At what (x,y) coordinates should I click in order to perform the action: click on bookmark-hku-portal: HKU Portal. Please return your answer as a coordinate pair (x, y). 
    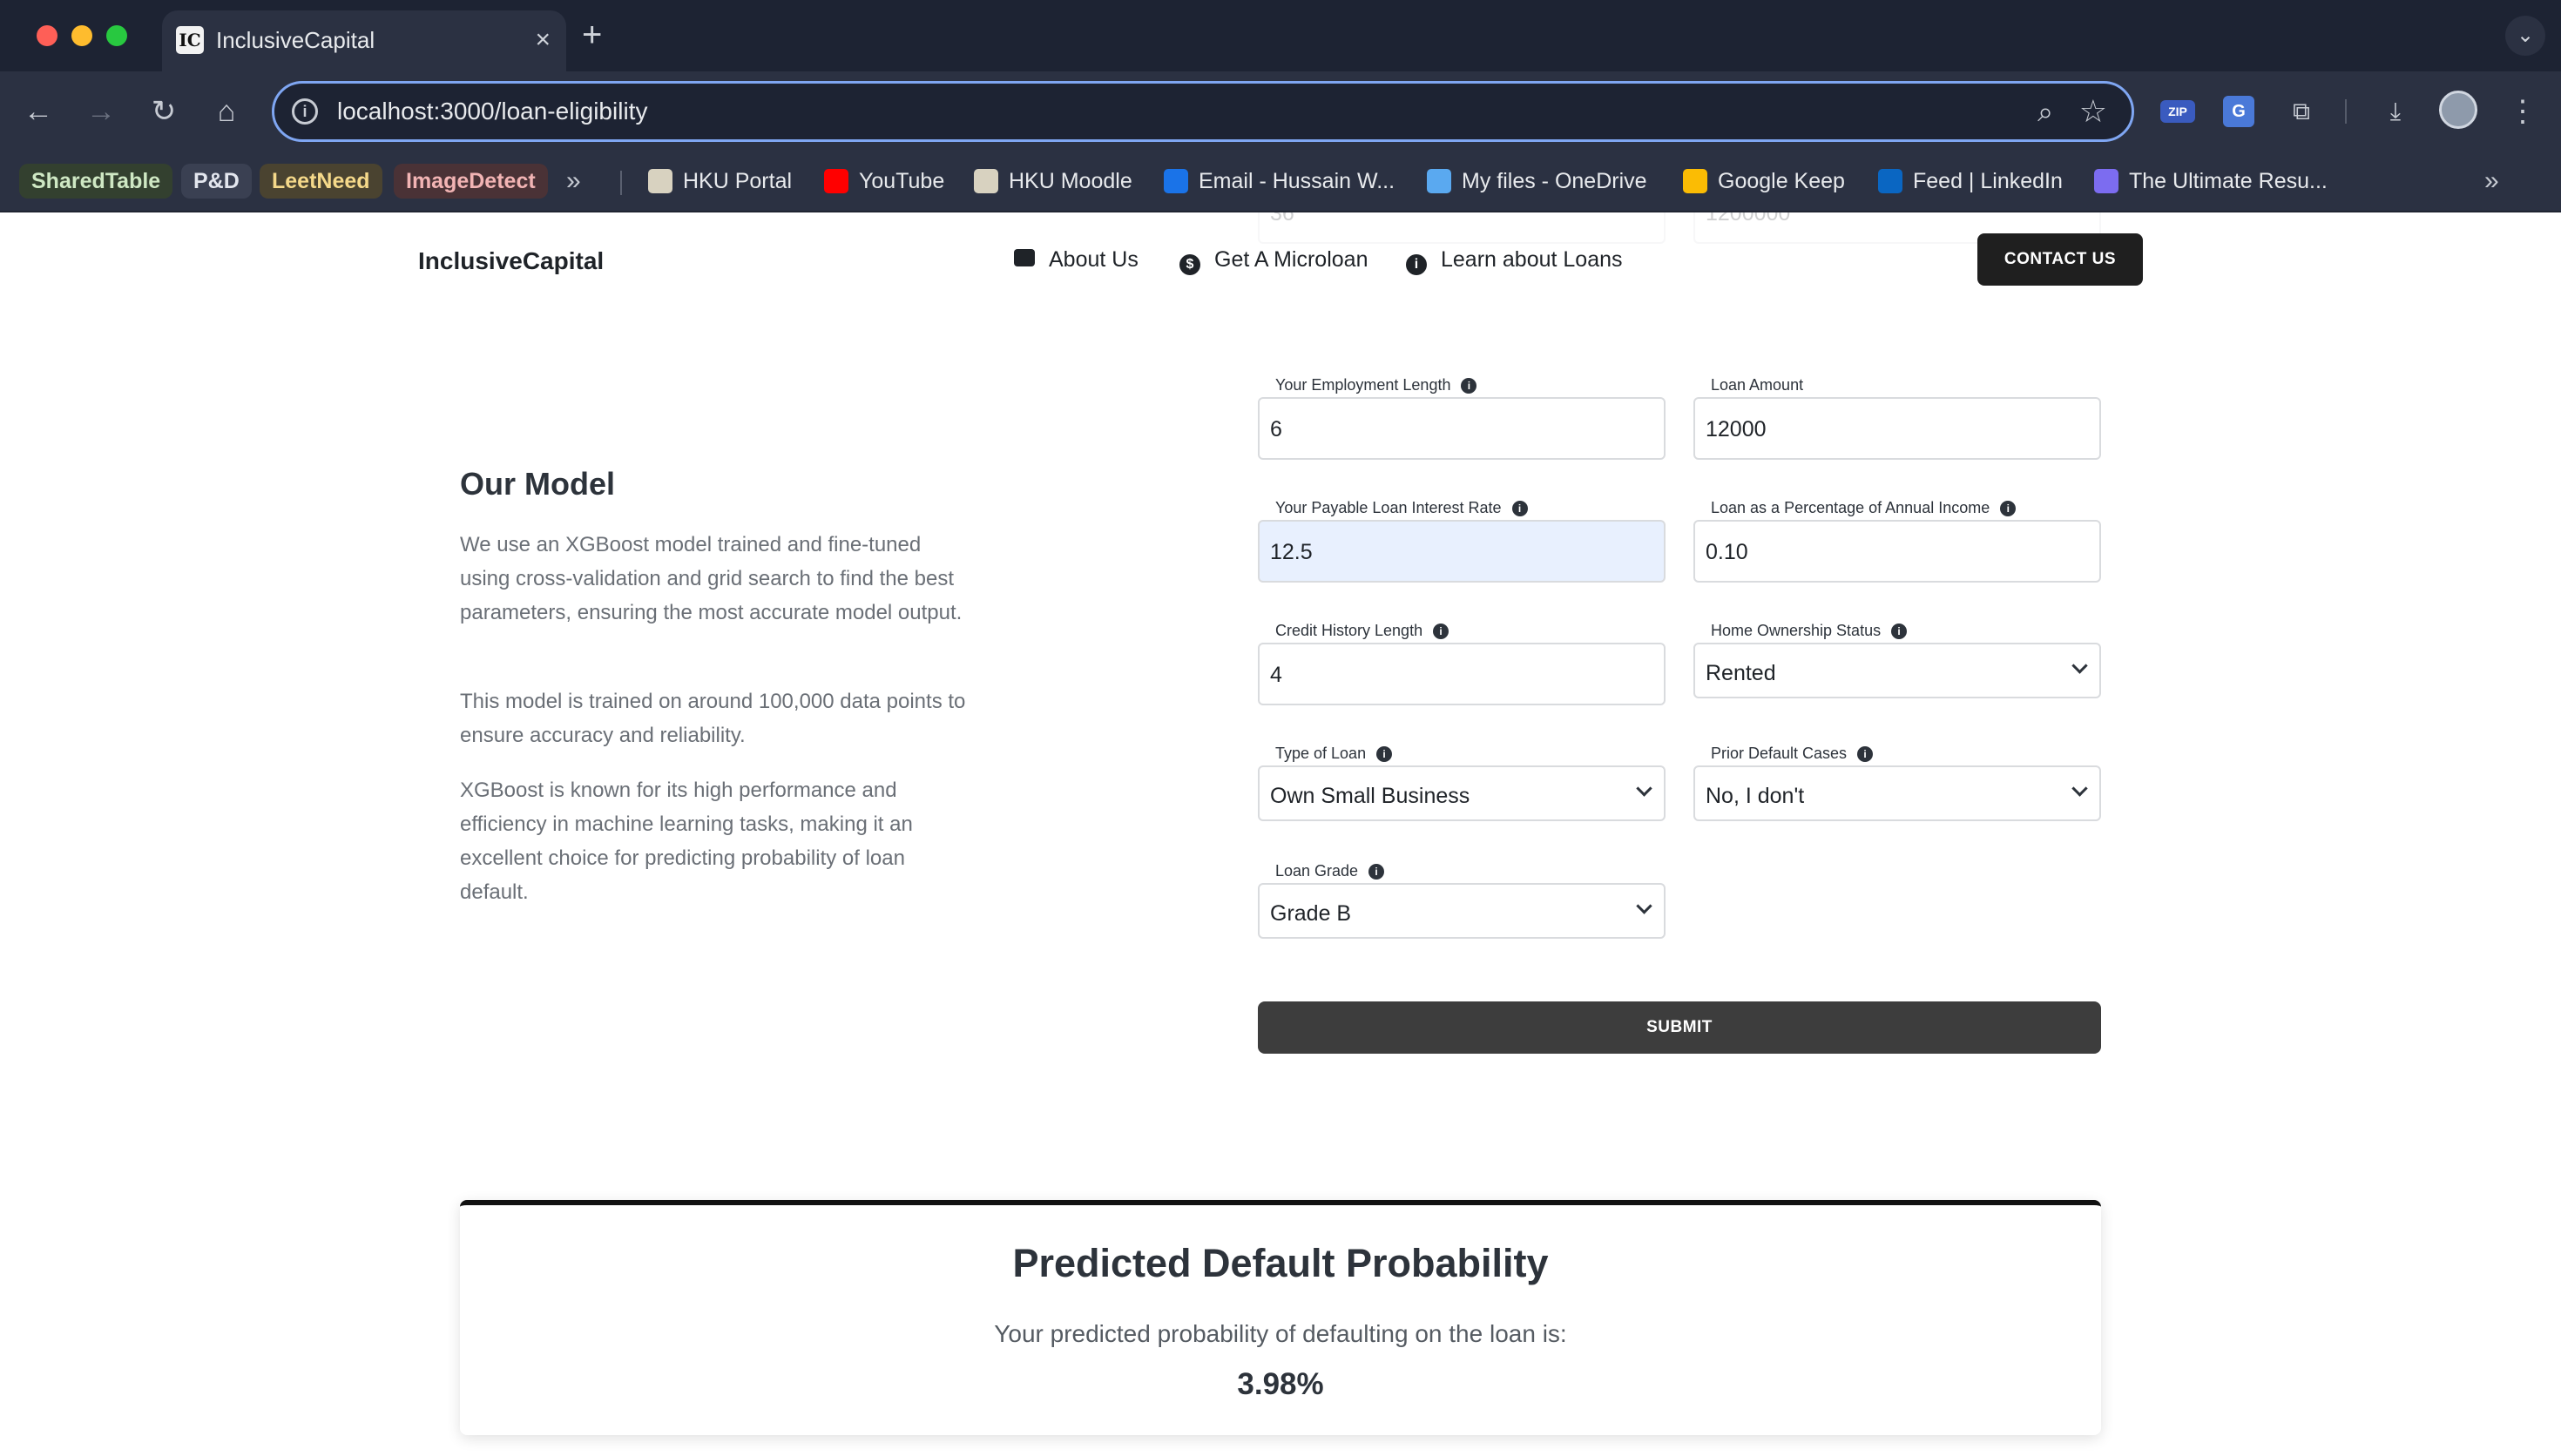
    Looking at the image, I should click on (720, 181).